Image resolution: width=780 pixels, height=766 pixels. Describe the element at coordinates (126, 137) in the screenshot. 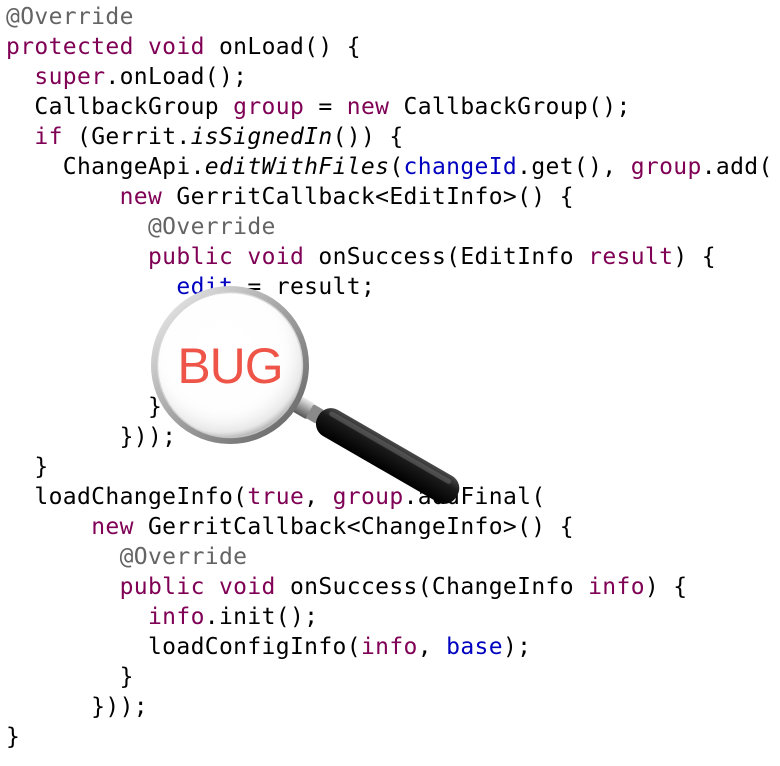

I see `code-token: (Gerrit.` at that location.